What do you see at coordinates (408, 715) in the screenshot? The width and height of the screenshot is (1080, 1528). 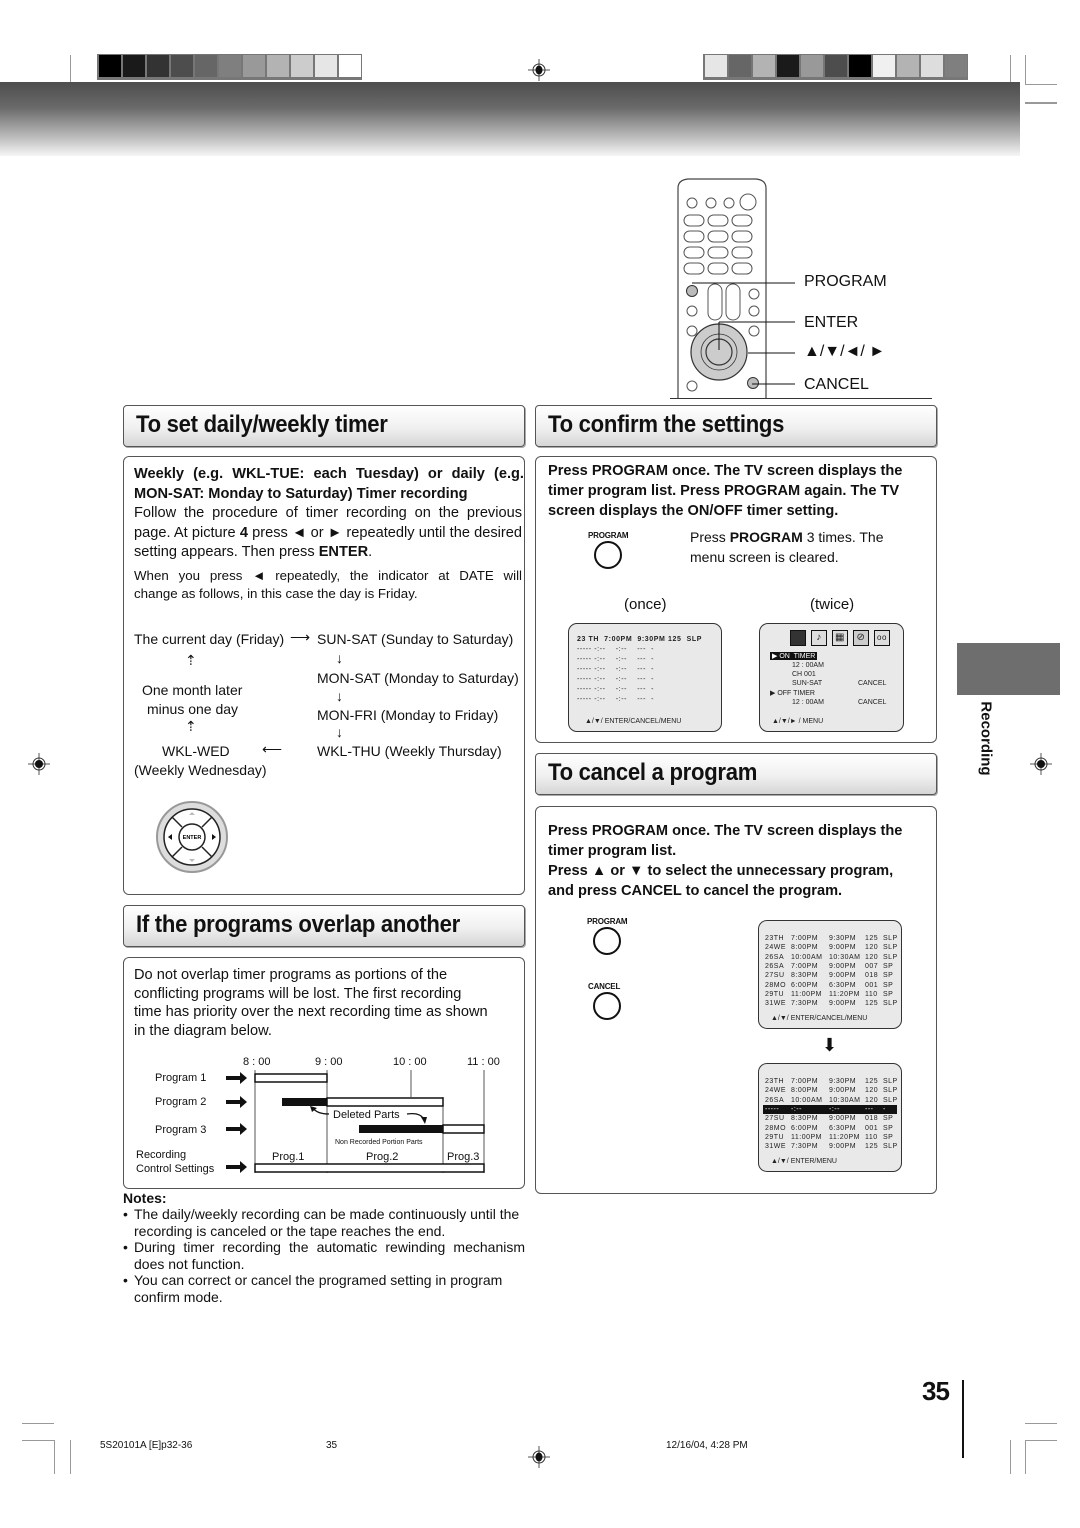 I see `flow-mon-fri: MON-FRI (Monday to Friday)` at bounding box center [408, 715].